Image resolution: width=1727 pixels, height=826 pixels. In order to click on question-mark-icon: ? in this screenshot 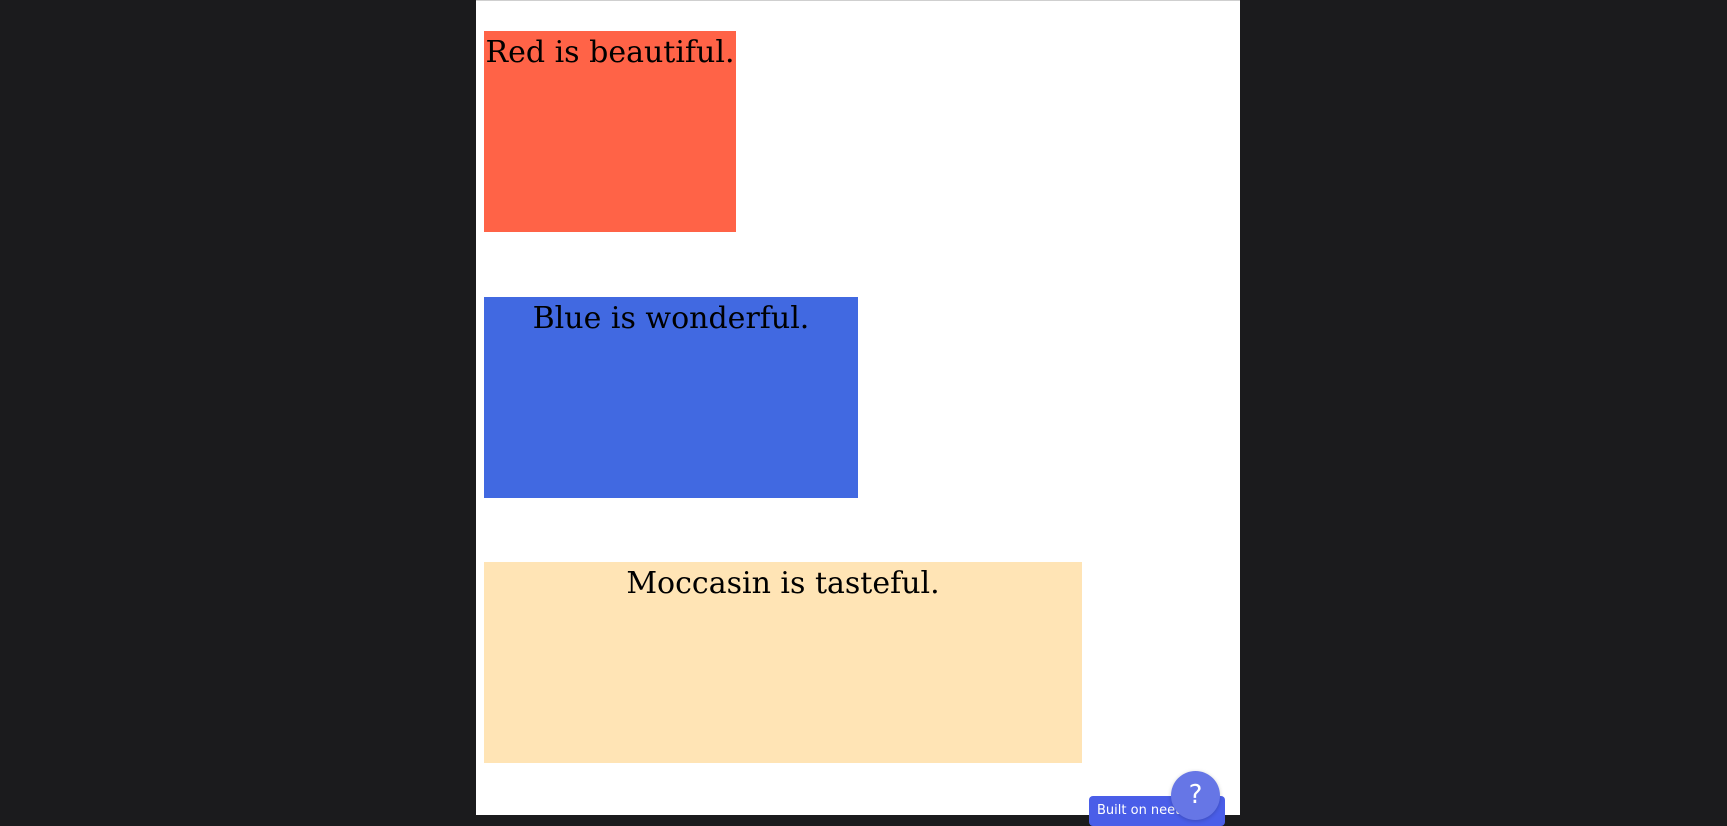, I will do `click(1195, 795)`.